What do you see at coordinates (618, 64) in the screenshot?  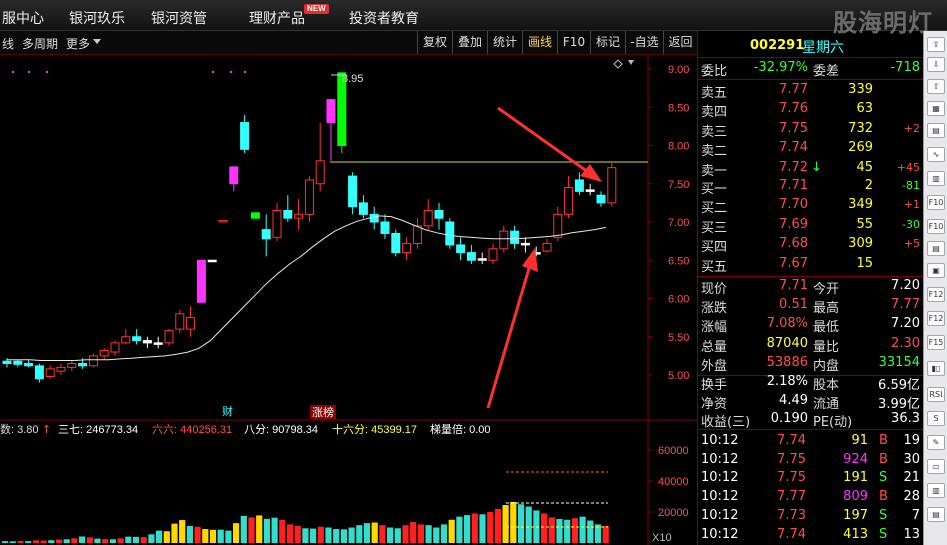 I see `diamond-icon` at bounding box center [618, 64].